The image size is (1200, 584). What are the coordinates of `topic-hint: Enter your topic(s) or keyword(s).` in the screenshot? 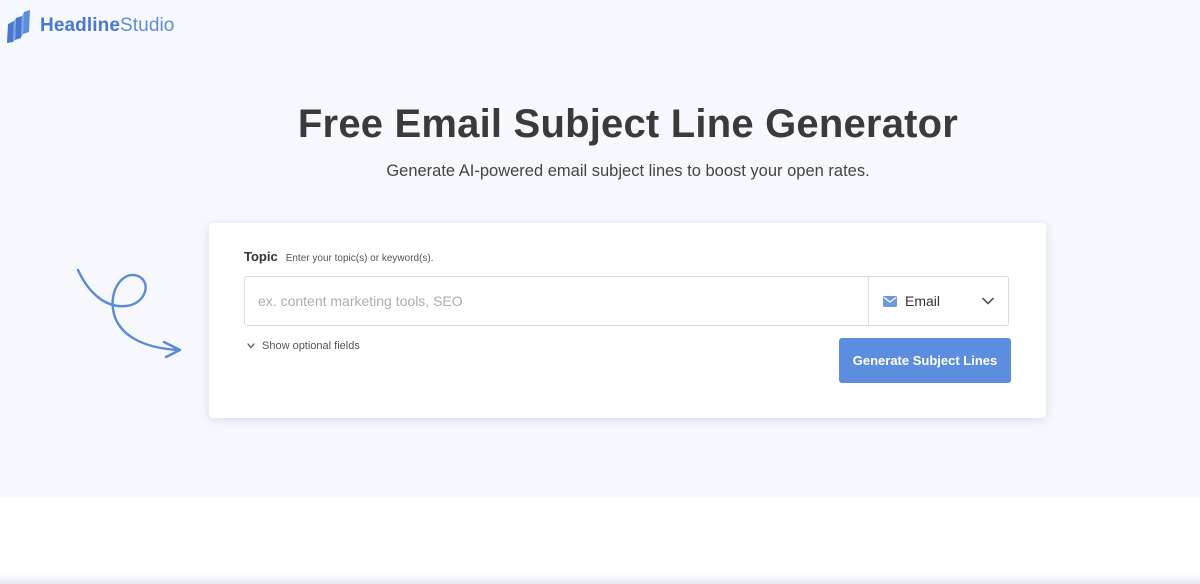 It's located at (359, 258).